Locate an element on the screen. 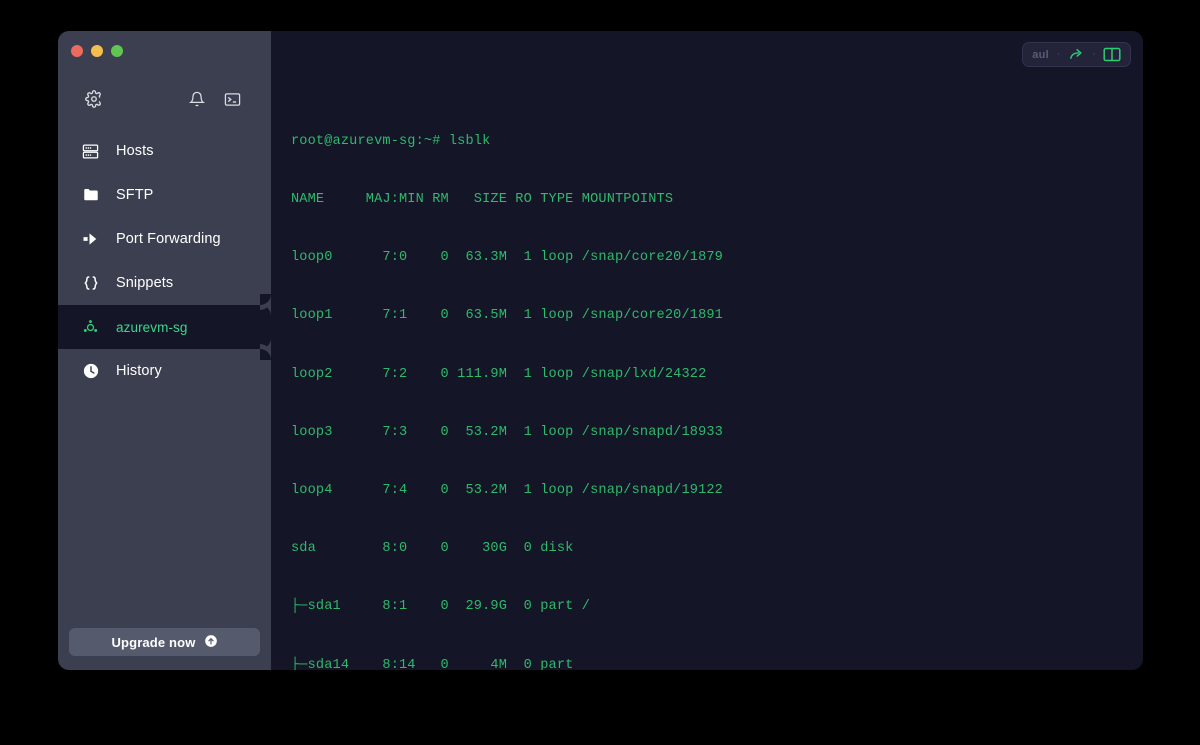  server-rack-icon is located at coordinates (90, 151).